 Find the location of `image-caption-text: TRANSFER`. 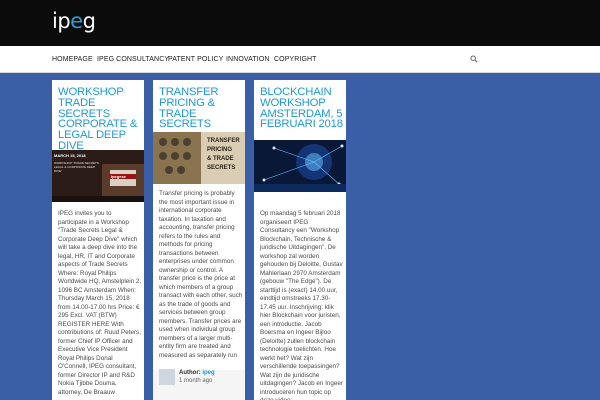

image-caption-text: TRANSFER is located at coordinates (223, 141).